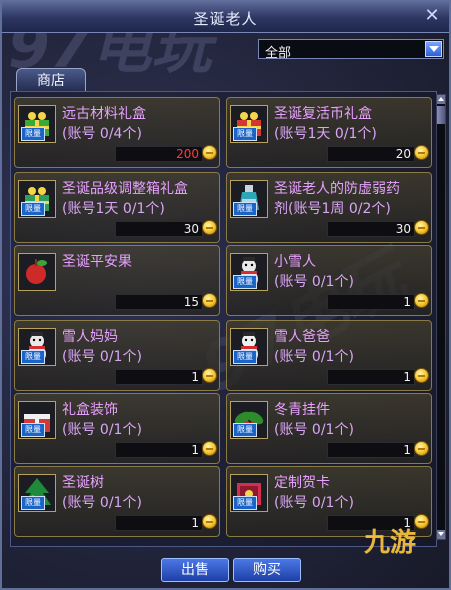 This screenshot has height=590, width=451. I want to click on shop-item-card: 限量 冬青挂件 (账号 0/1个) 1, so click(329, 428).